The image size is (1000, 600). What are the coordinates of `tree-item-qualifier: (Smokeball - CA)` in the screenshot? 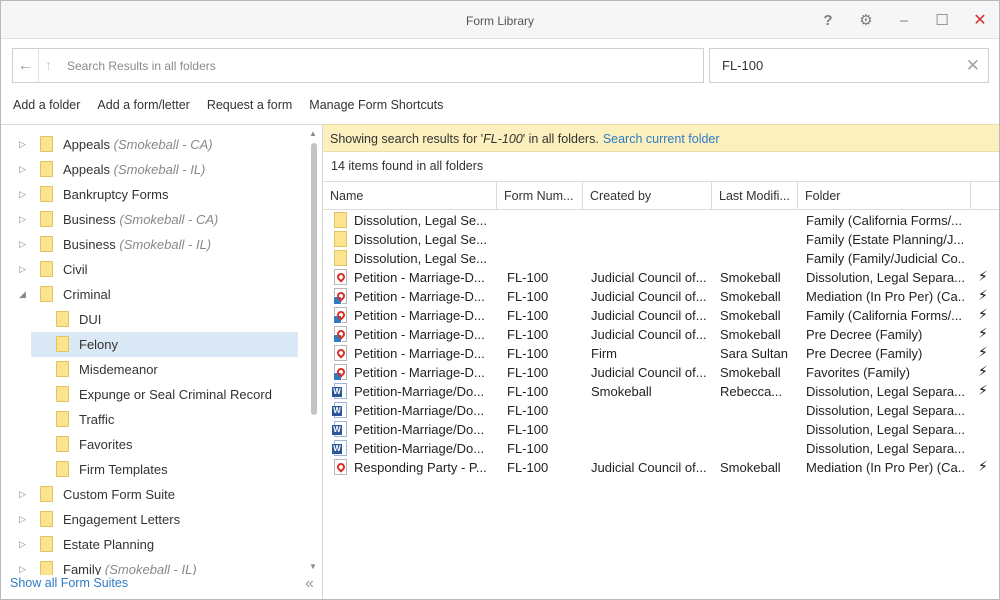 It's located at (169, 219).